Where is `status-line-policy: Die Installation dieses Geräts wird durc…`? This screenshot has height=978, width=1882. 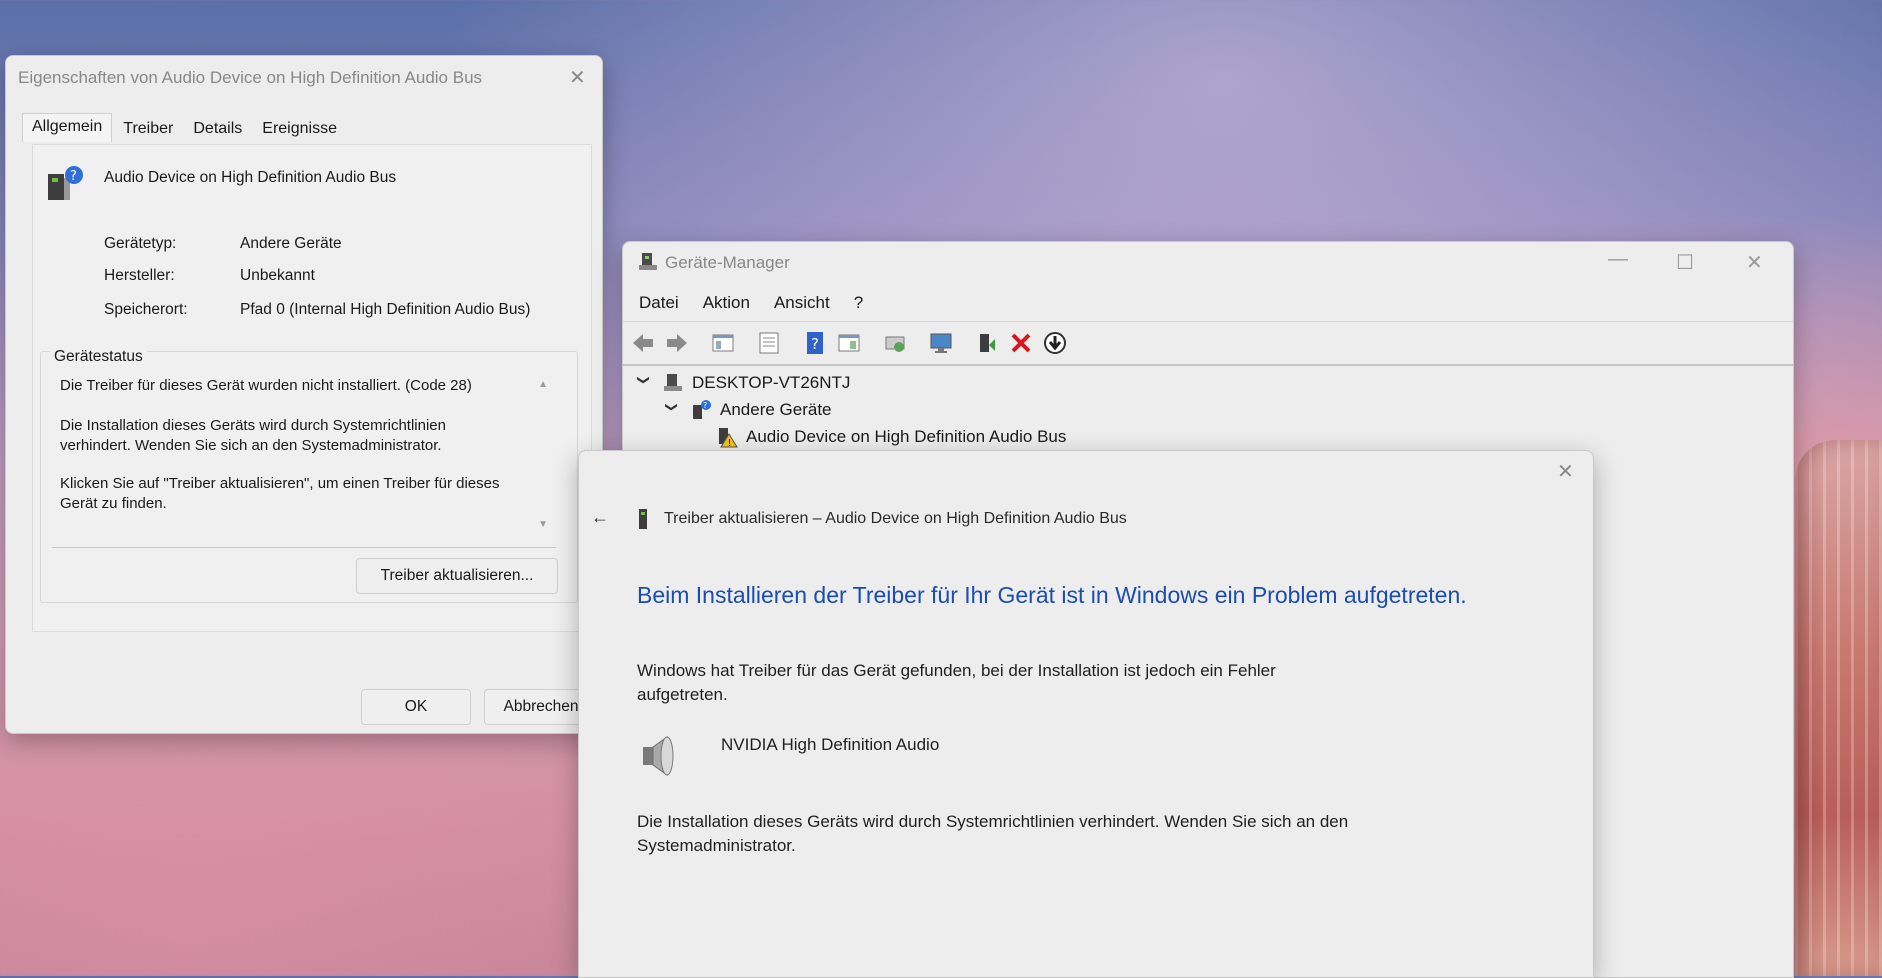
status-line-policy: Die Installation dieses Geräts wird durc… is located at coordinates (253, 435).